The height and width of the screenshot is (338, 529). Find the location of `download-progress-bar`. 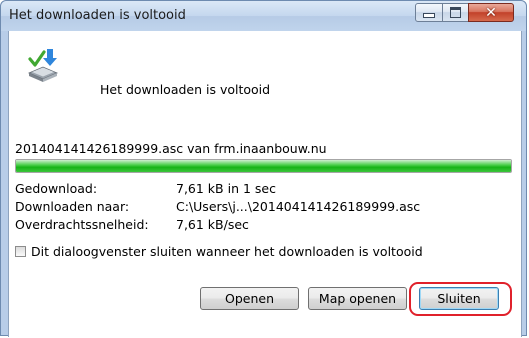

download-progress-bar is located at coordinates (263, 166).